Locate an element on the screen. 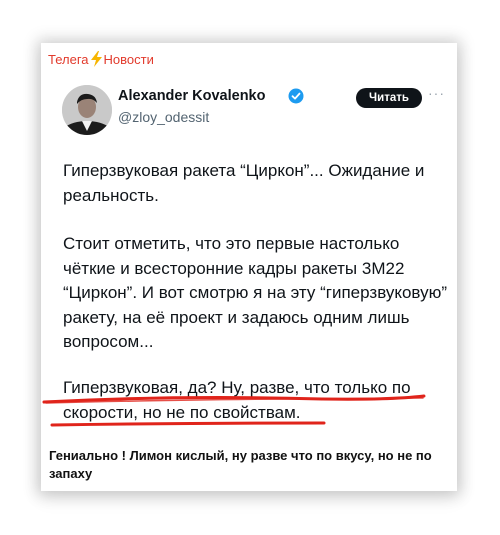  avatar is located at coordinates (87, 110).